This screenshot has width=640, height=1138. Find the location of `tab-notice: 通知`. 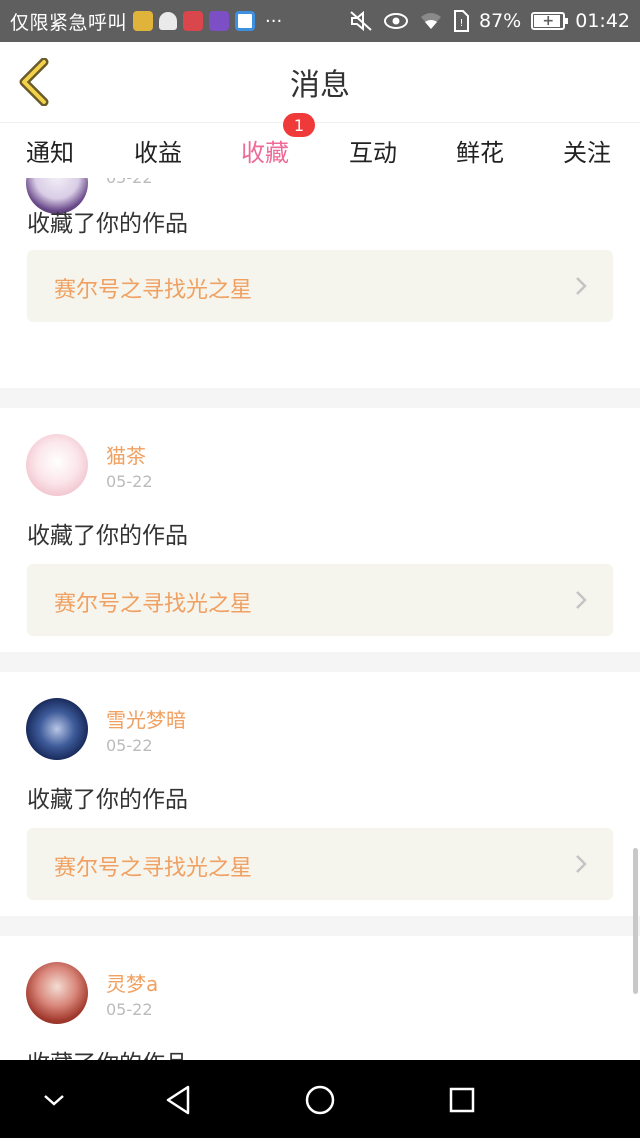

tab-notice: 通知 is located at coordinates (50, 150).